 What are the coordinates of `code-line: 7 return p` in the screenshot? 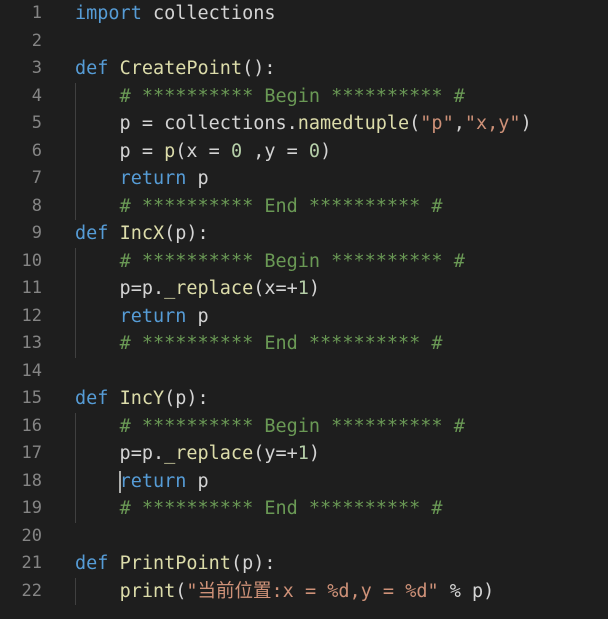 It's located at (304, 179).